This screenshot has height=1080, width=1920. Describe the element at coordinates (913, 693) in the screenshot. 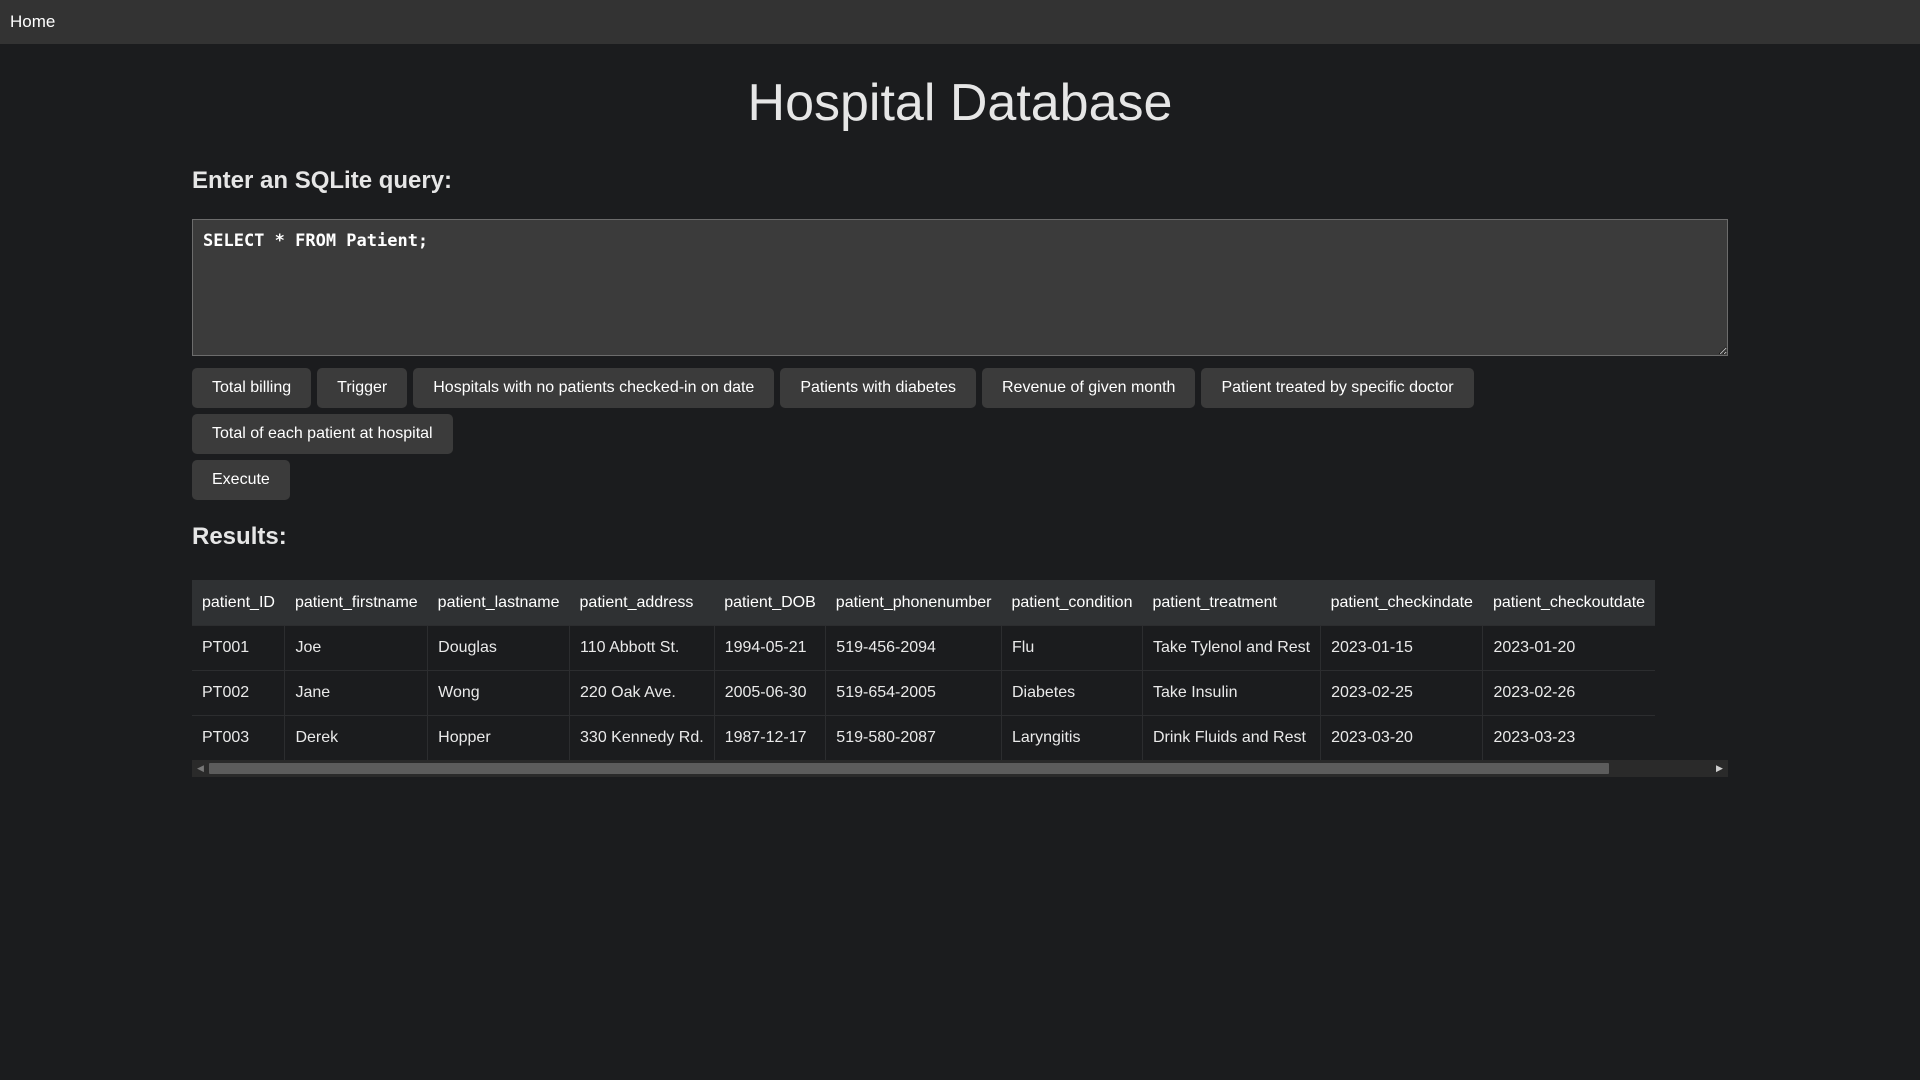

I see `table-cell: 519-654-2005` at that location.